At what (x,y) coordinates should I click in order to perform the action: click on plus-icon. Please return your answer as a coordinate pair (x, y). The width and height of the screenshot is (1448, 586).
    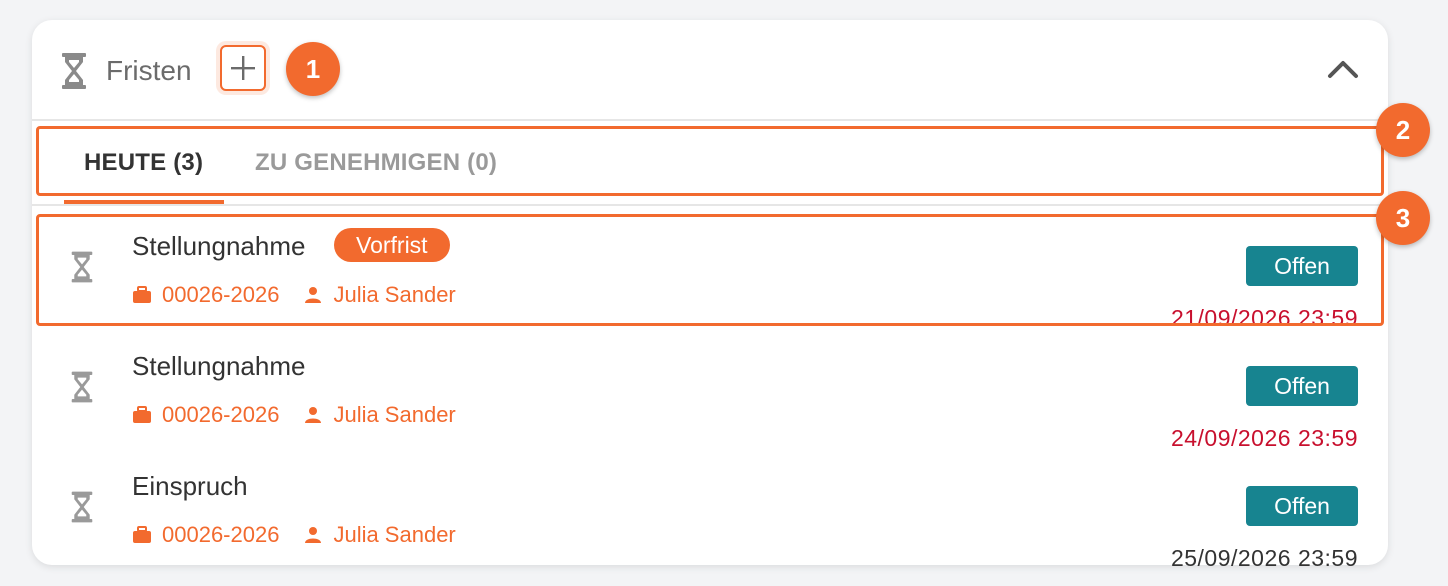
    Looking at the image, I should click on (243, 68).